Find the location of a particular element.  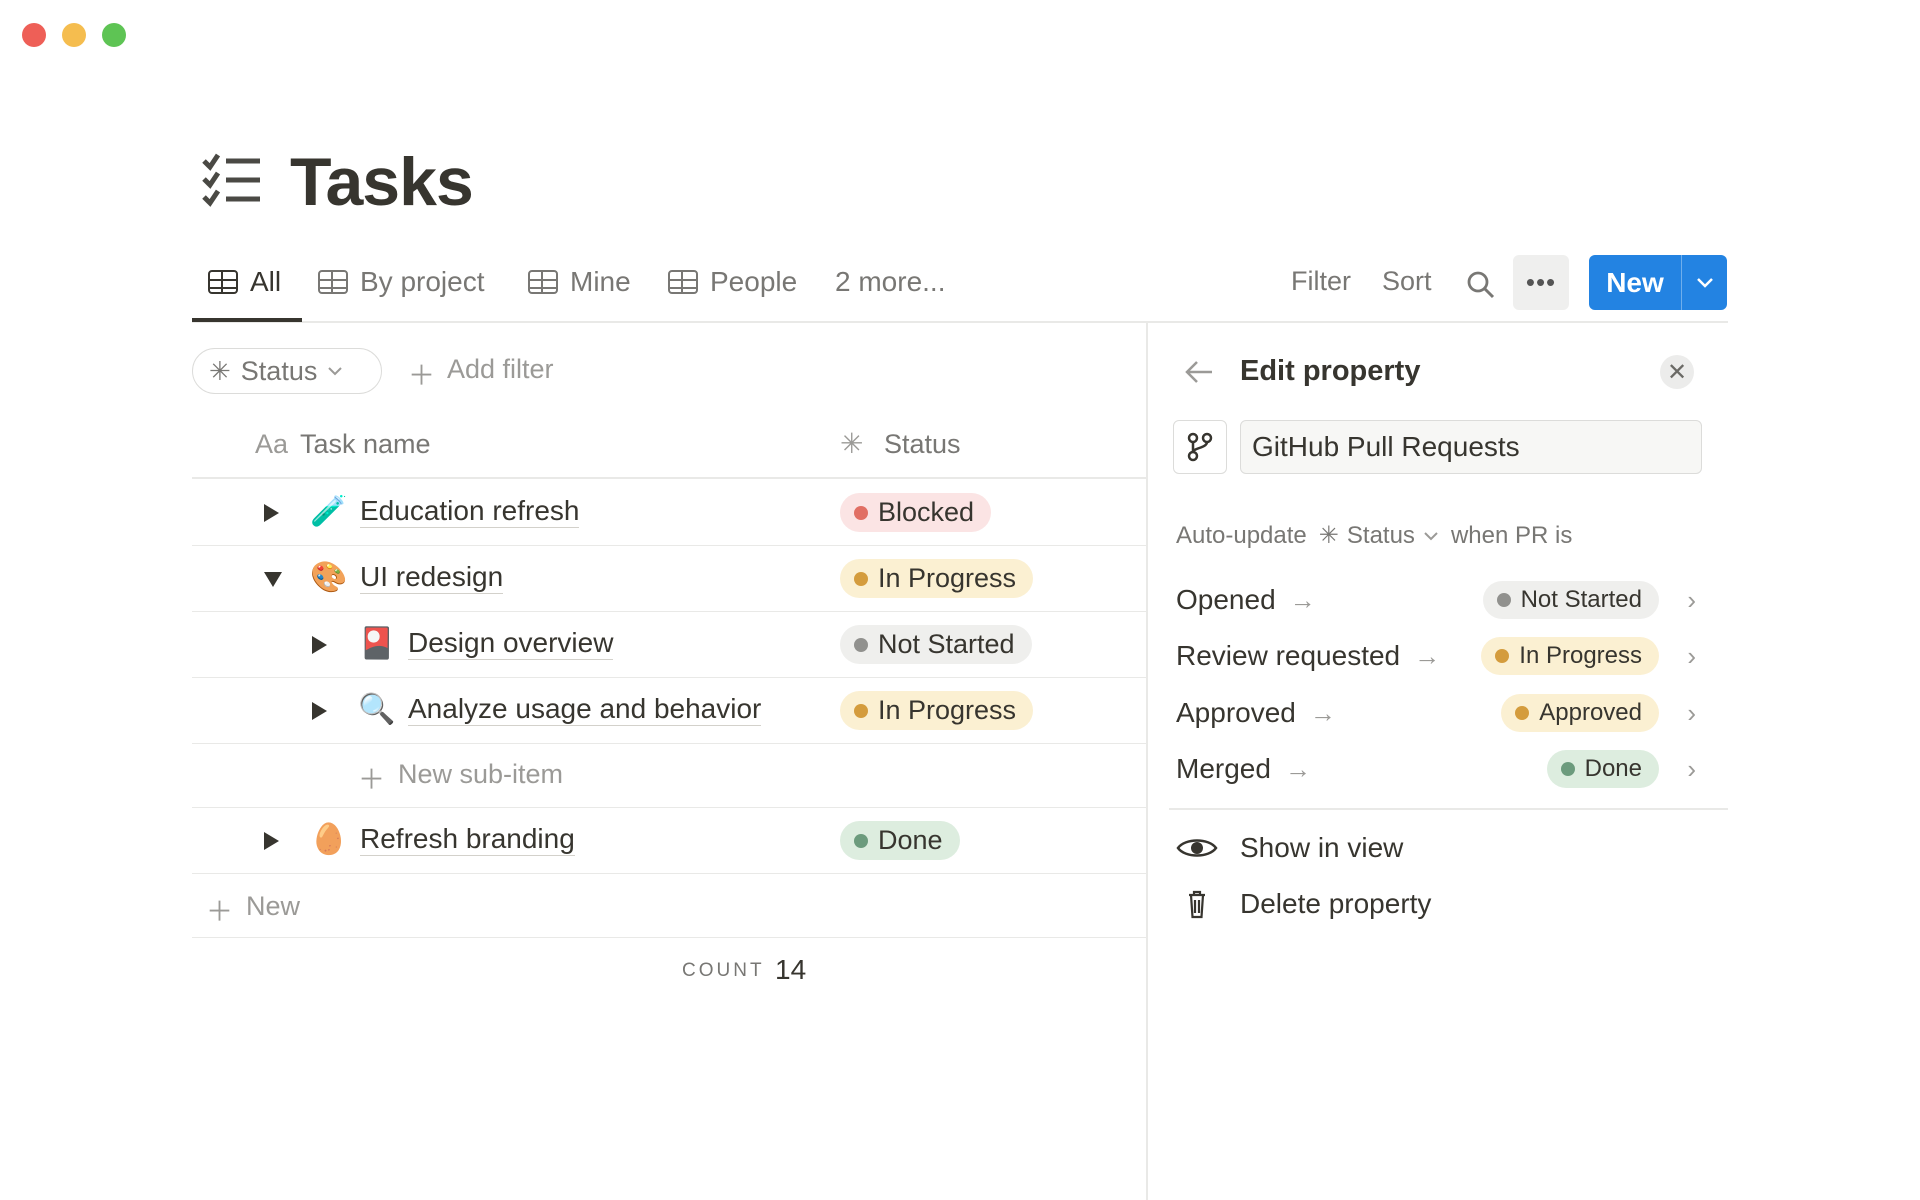

new-dropdown-button is located at coordinates (1704, 282).